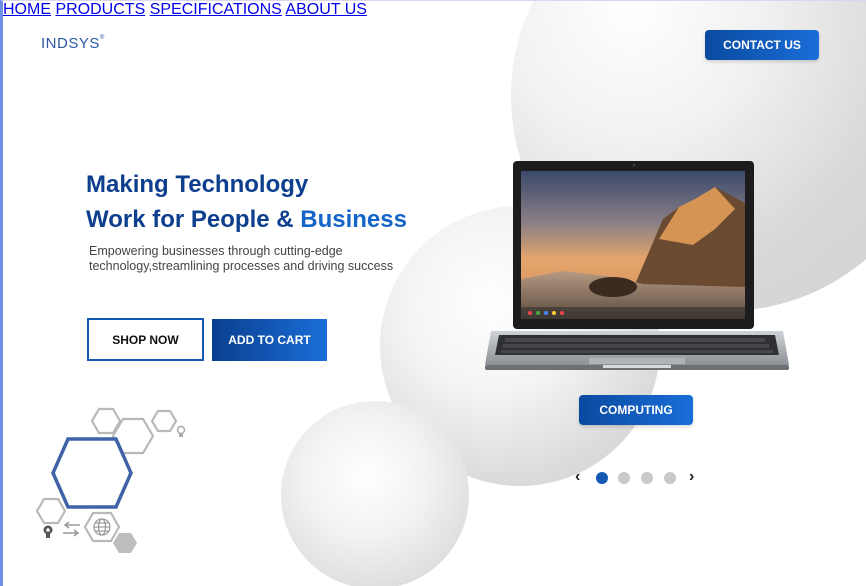  Describe the element at coordinates (636, 410) in the screenshot. I see `category-badge-computing: COMPUTING` at that location.